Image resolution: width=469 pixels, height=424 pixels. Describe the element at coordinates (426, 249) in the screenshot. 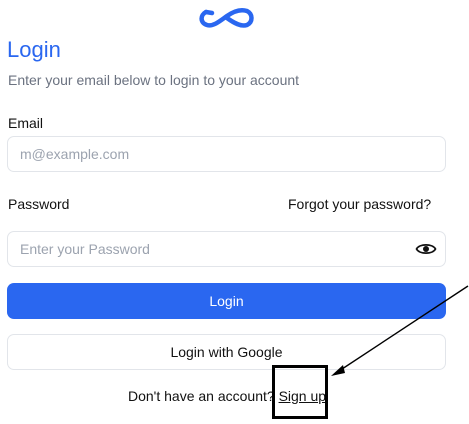

I see `eye-icon` at that location.